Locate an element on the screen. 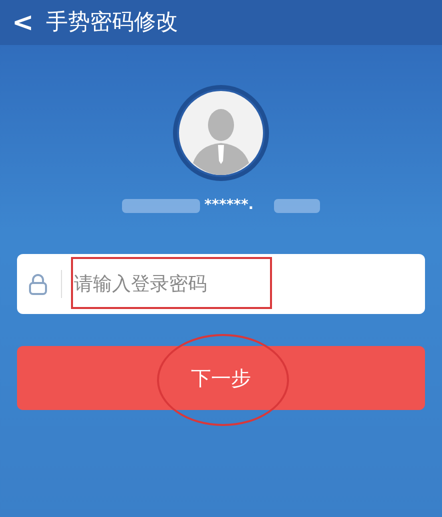 The image size is (442, 517). back-button: < is located at coordinates (23, 23).